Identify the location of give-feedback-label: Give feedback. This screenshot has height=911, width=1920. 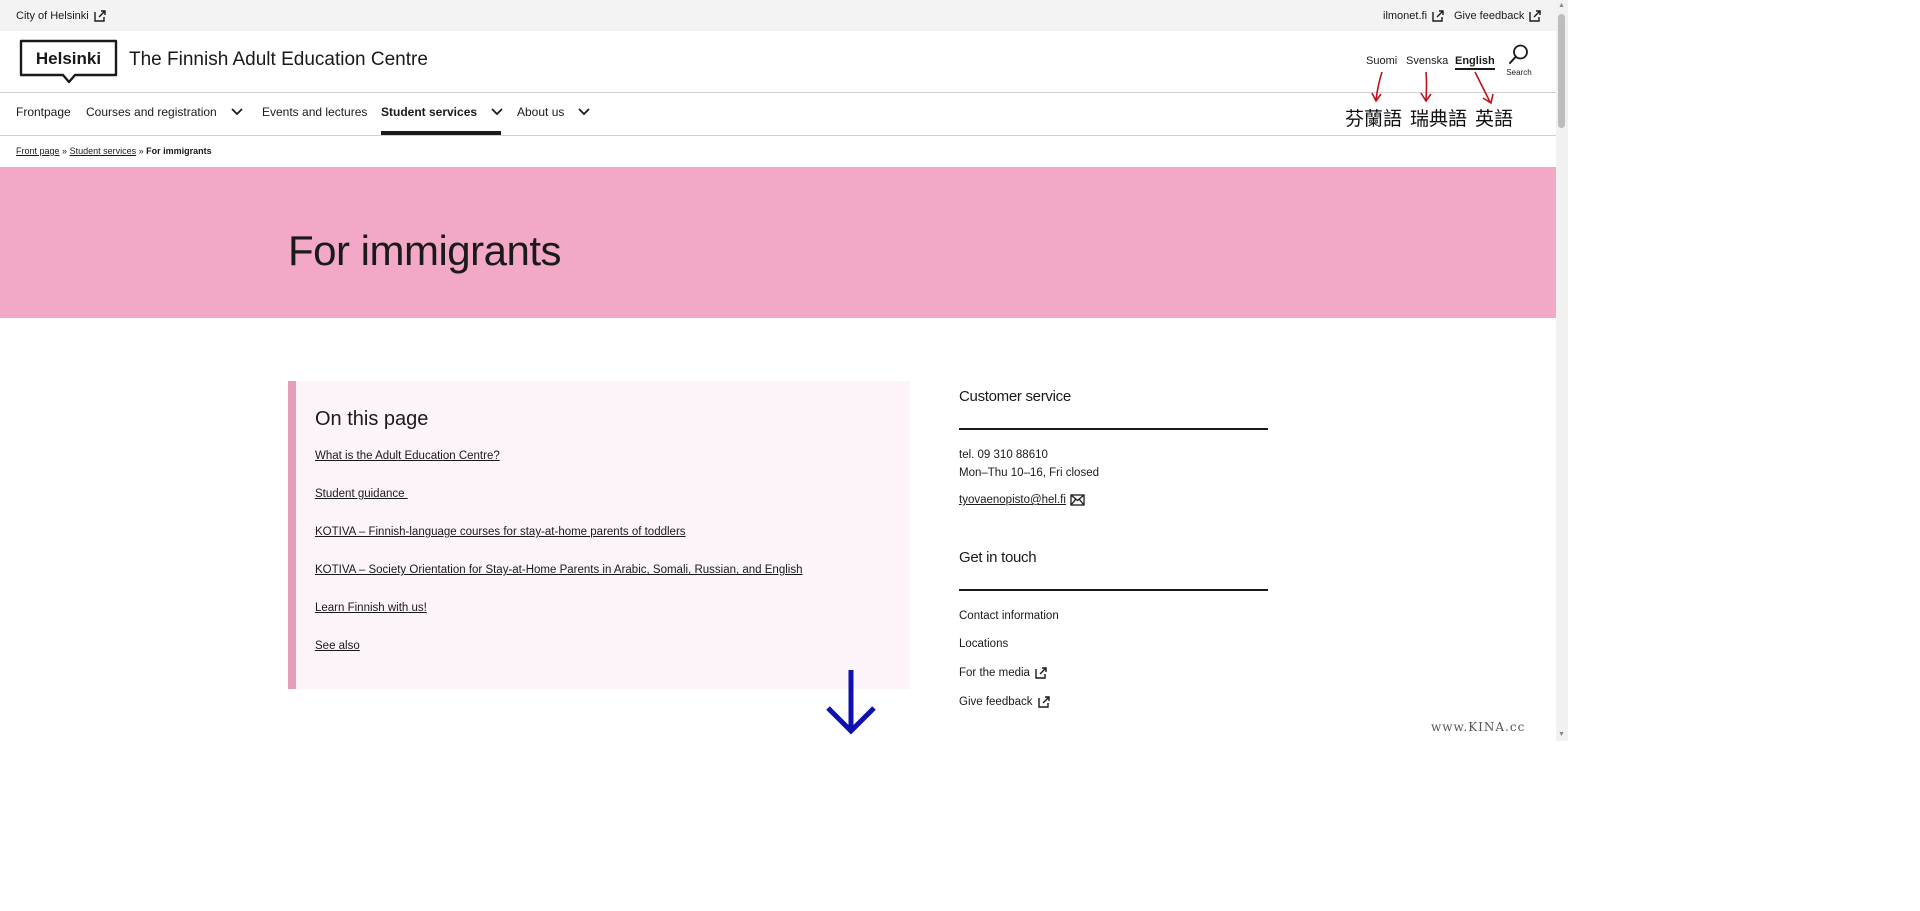
(1489, 16).